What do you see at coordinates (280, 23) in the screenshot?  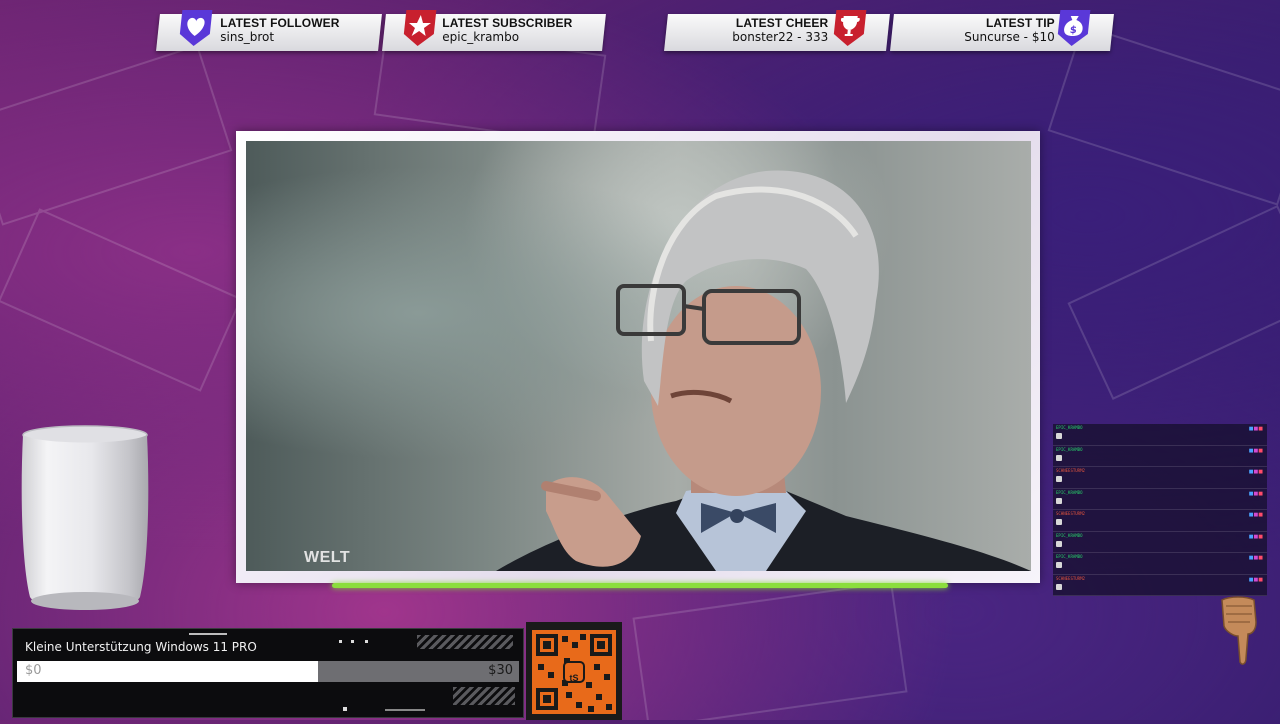 I see `alert-title: LATEST FOLLOWER` at bounding box center [280, 23].